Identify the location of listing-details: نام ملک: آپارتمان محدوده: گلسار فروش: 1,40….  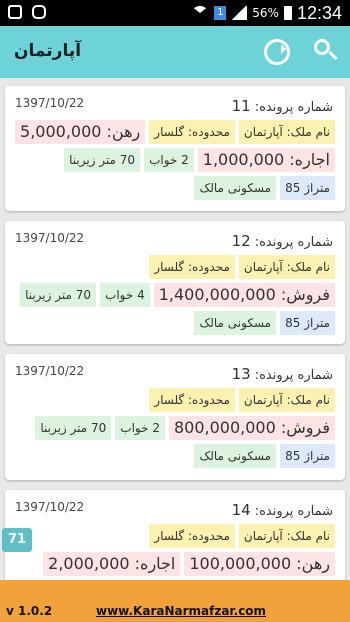
(173, 295).